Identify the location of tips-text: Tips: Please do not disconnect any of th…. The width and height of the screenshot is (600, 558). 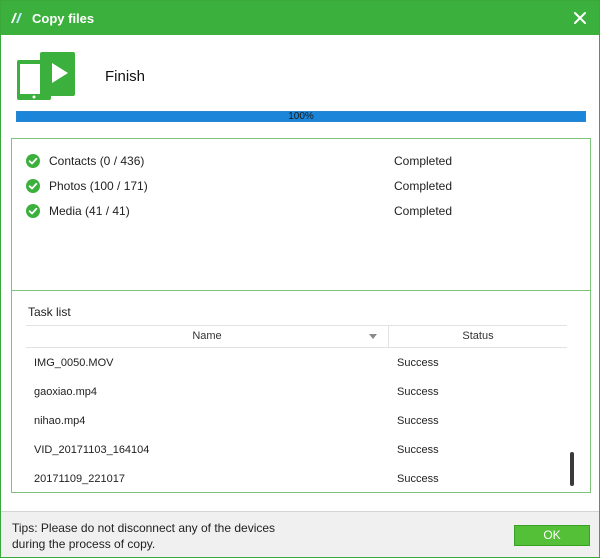
(172, 536).